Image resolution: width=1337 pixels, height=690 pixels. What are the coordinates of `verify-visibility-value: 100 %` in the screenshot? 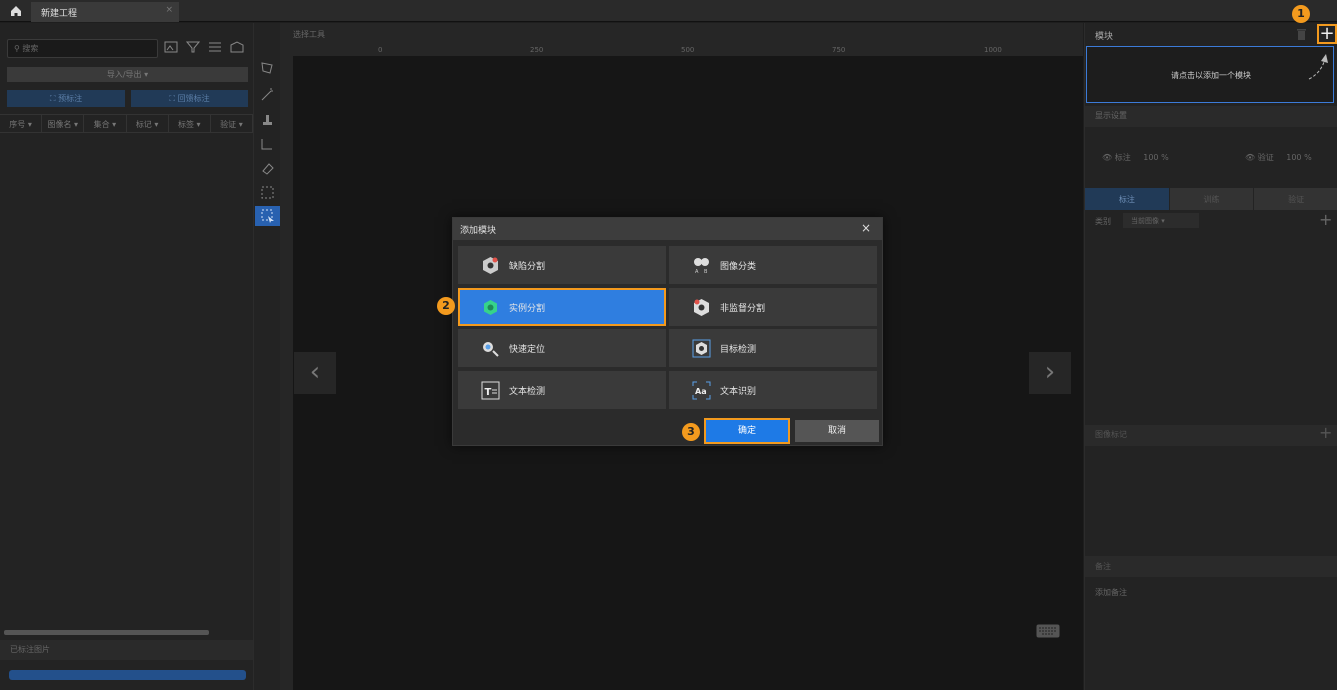 It's located at (1299, 157).